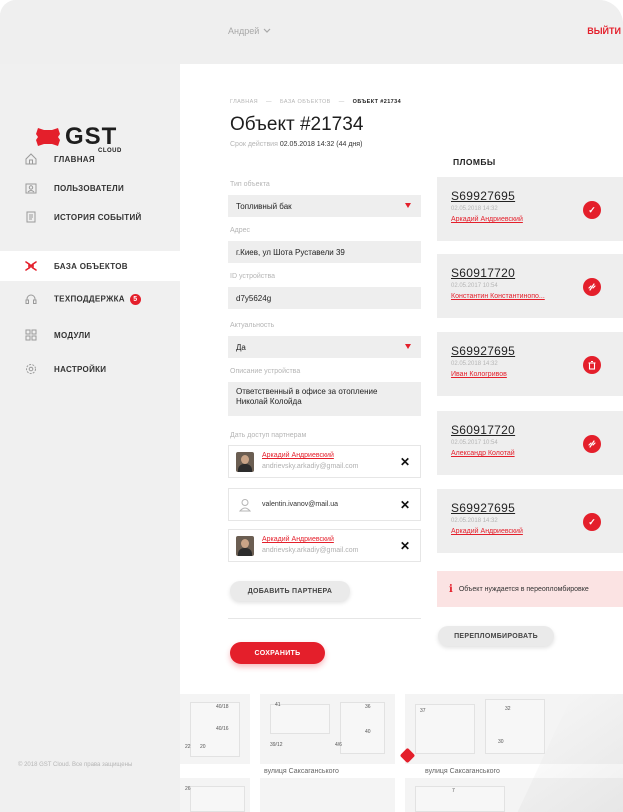  Describe the element at coordinates (222, 707) in the screenshot. I see `map-number: 40/18` at that location.